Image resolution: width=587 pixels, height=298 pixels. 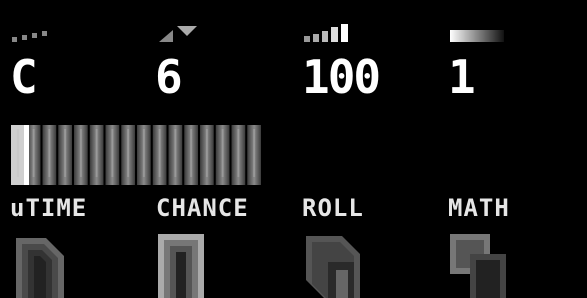 I want to click on gradient-bar-icon, so click(x=477, y=36).